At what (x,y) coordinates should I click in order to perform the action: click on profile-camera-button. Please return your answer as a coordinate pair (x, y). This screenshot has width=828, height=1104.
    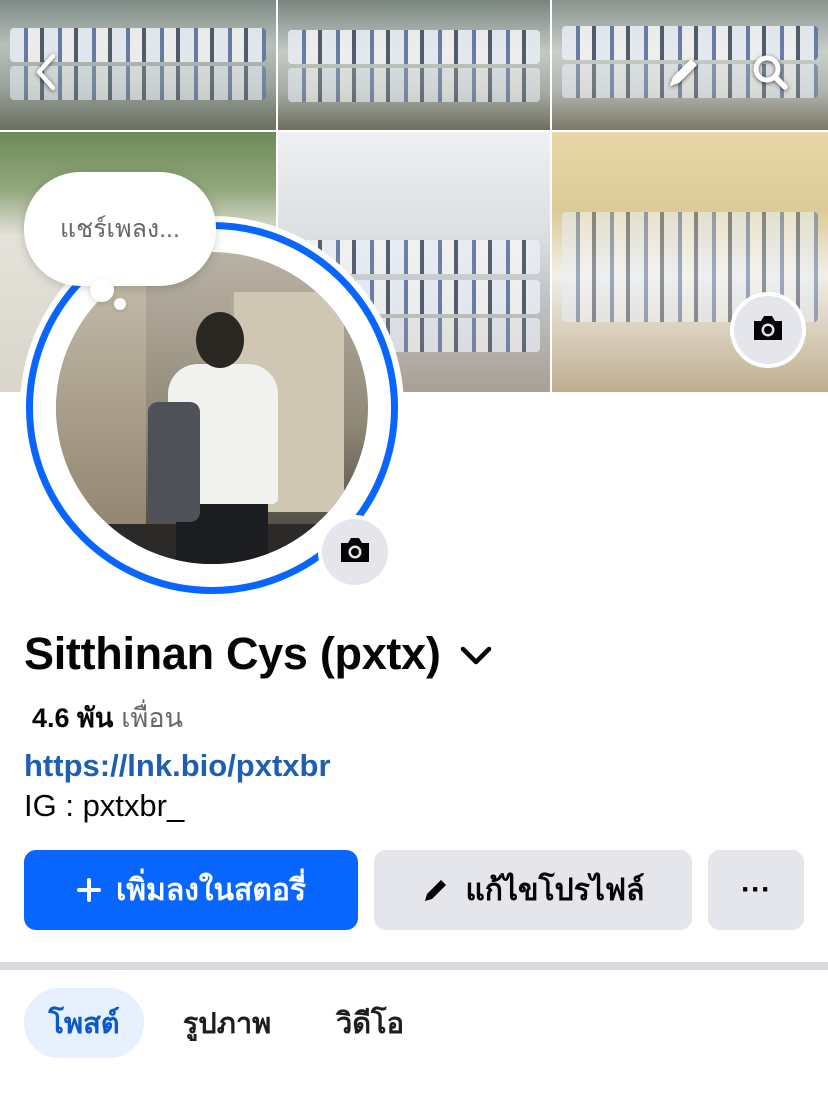
    Looking at the image, I should click on (355, 552).